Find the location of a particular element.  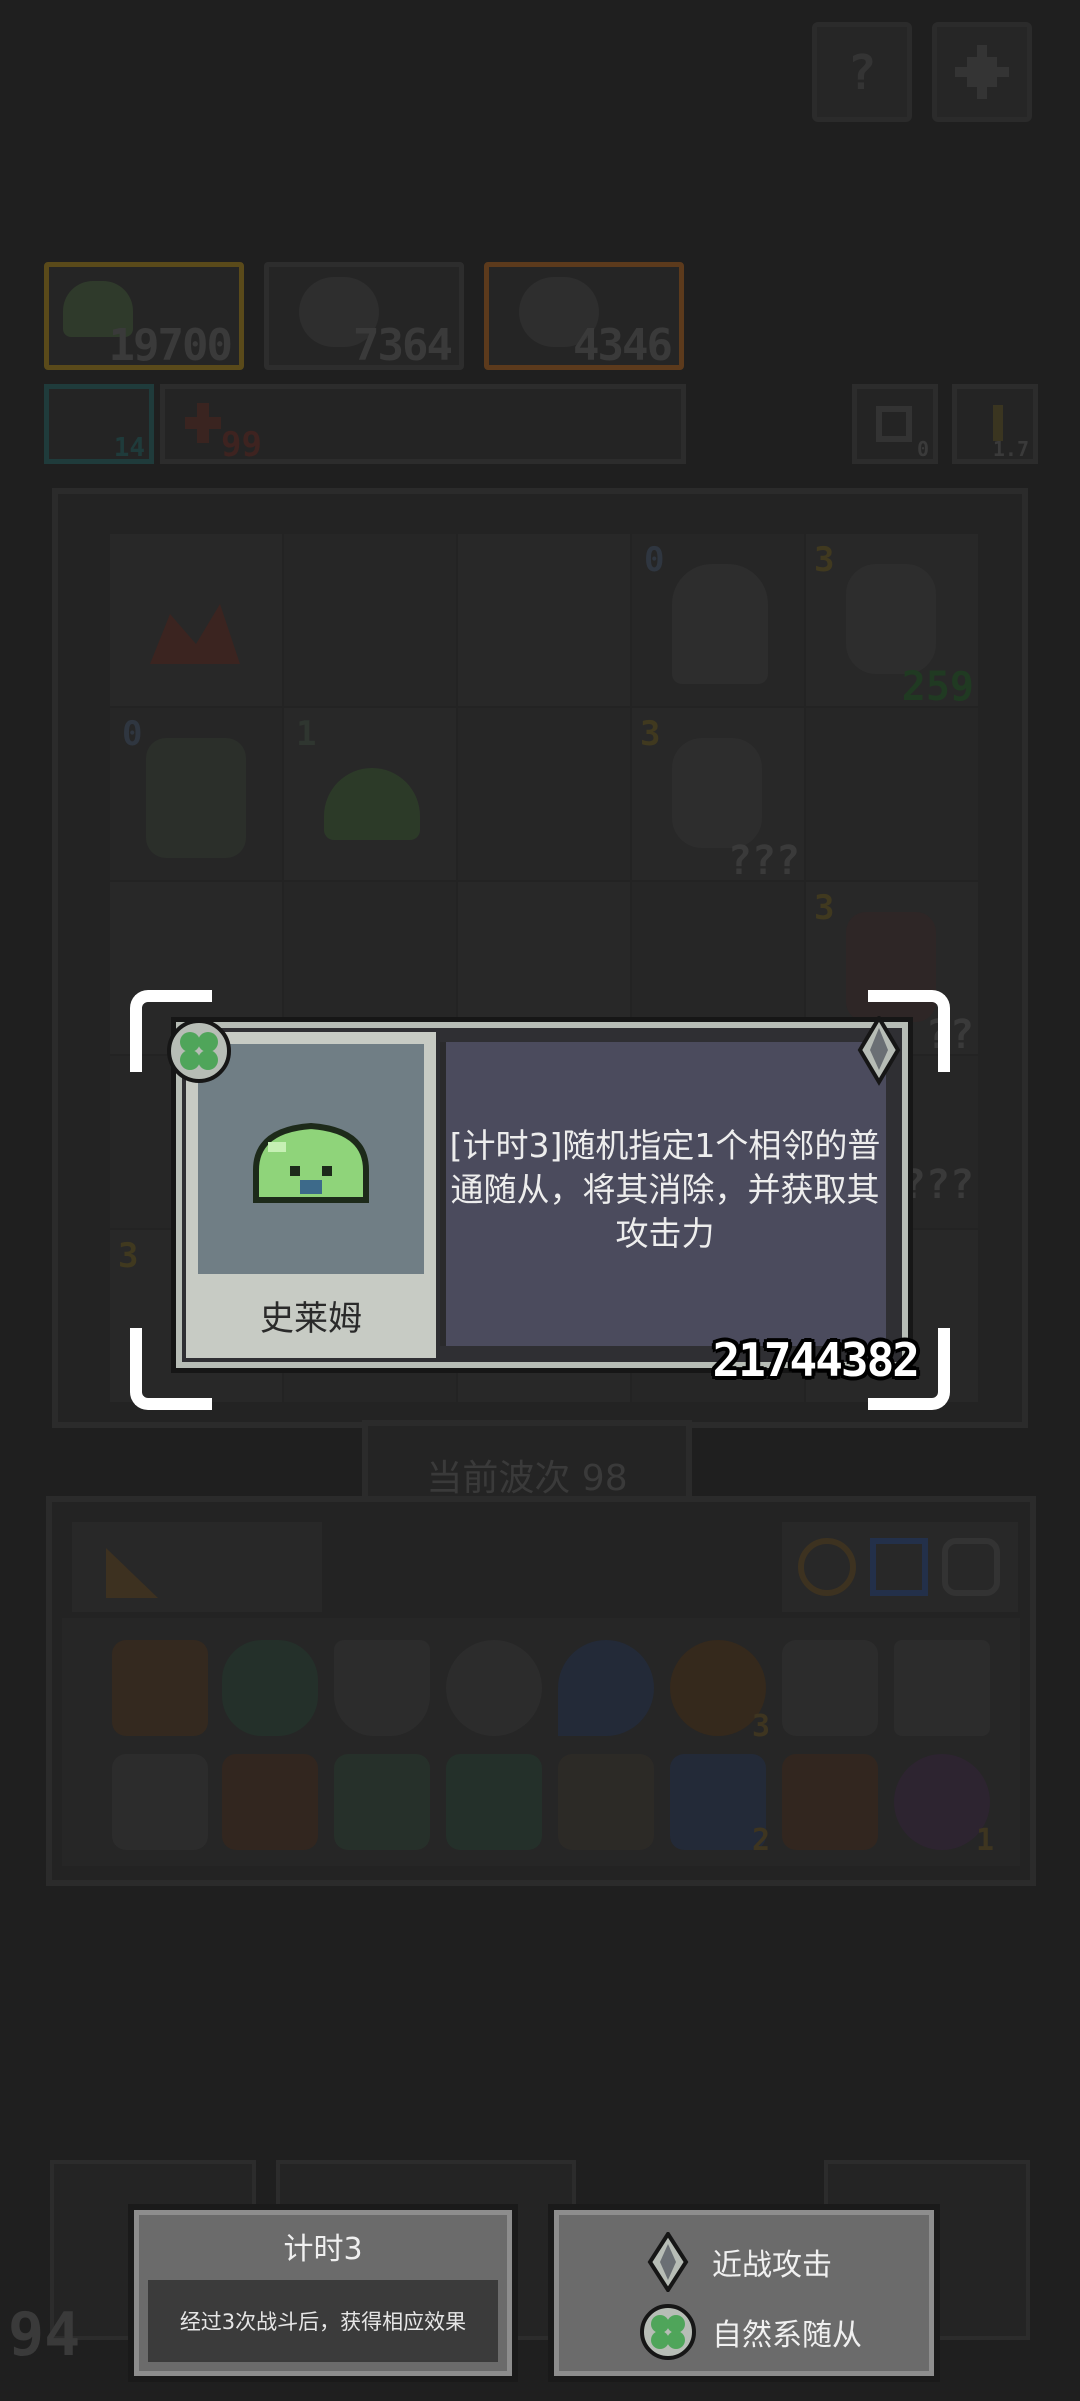

settings-button is located at coordinates (982, 72).